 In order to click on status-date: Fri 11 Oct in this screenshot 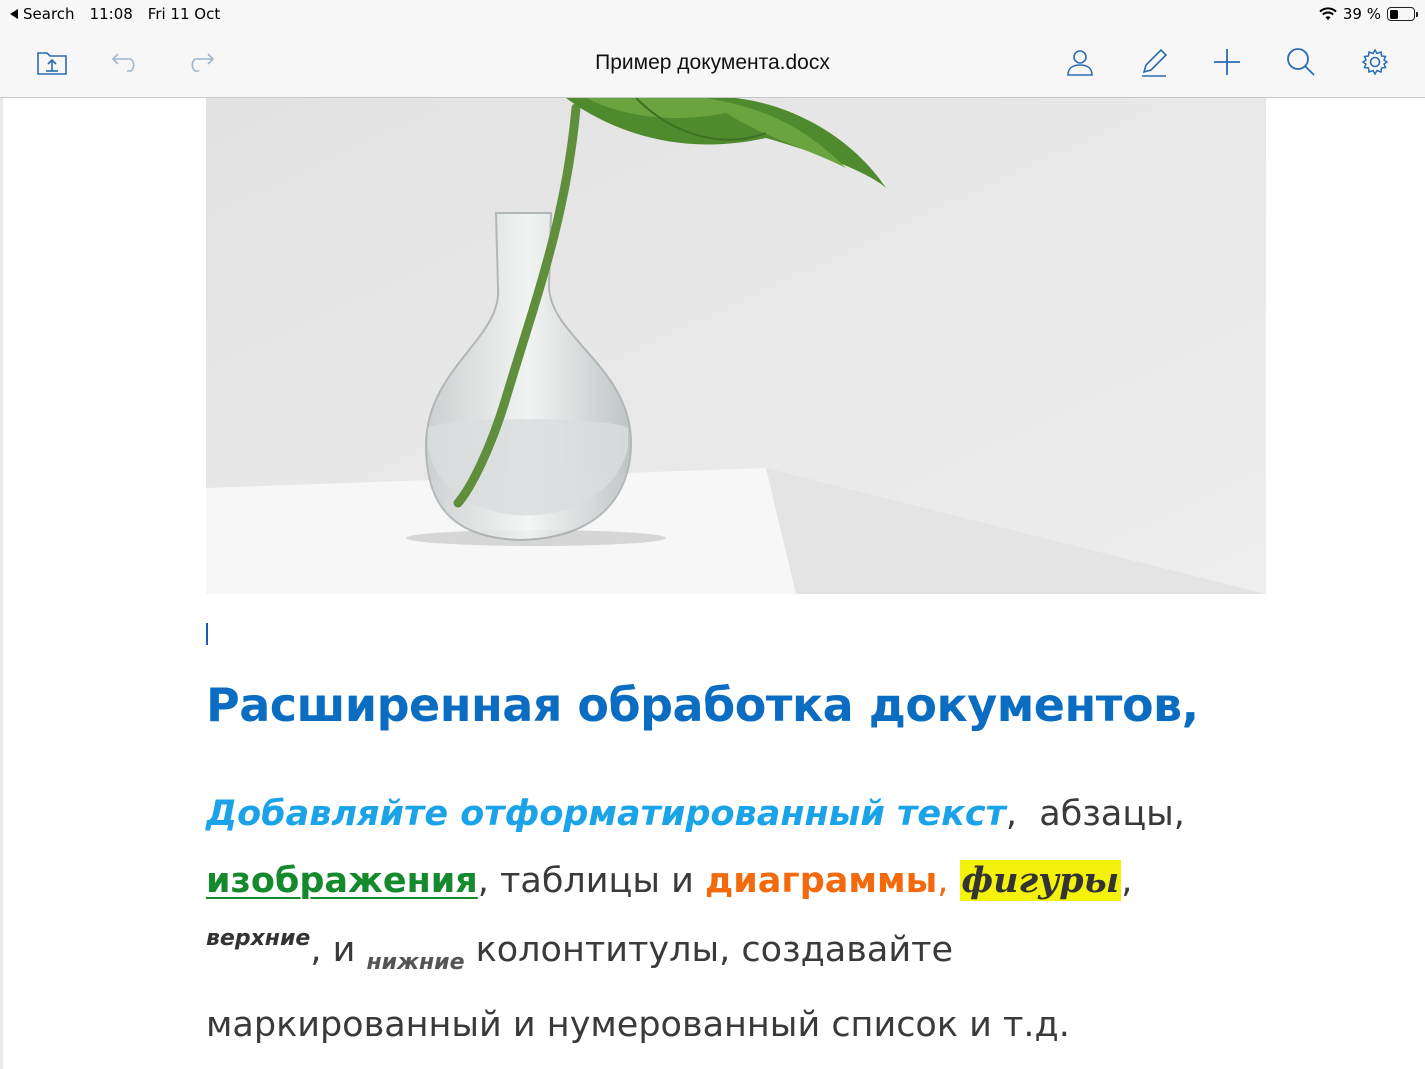, I will do `click(184, 14)`.